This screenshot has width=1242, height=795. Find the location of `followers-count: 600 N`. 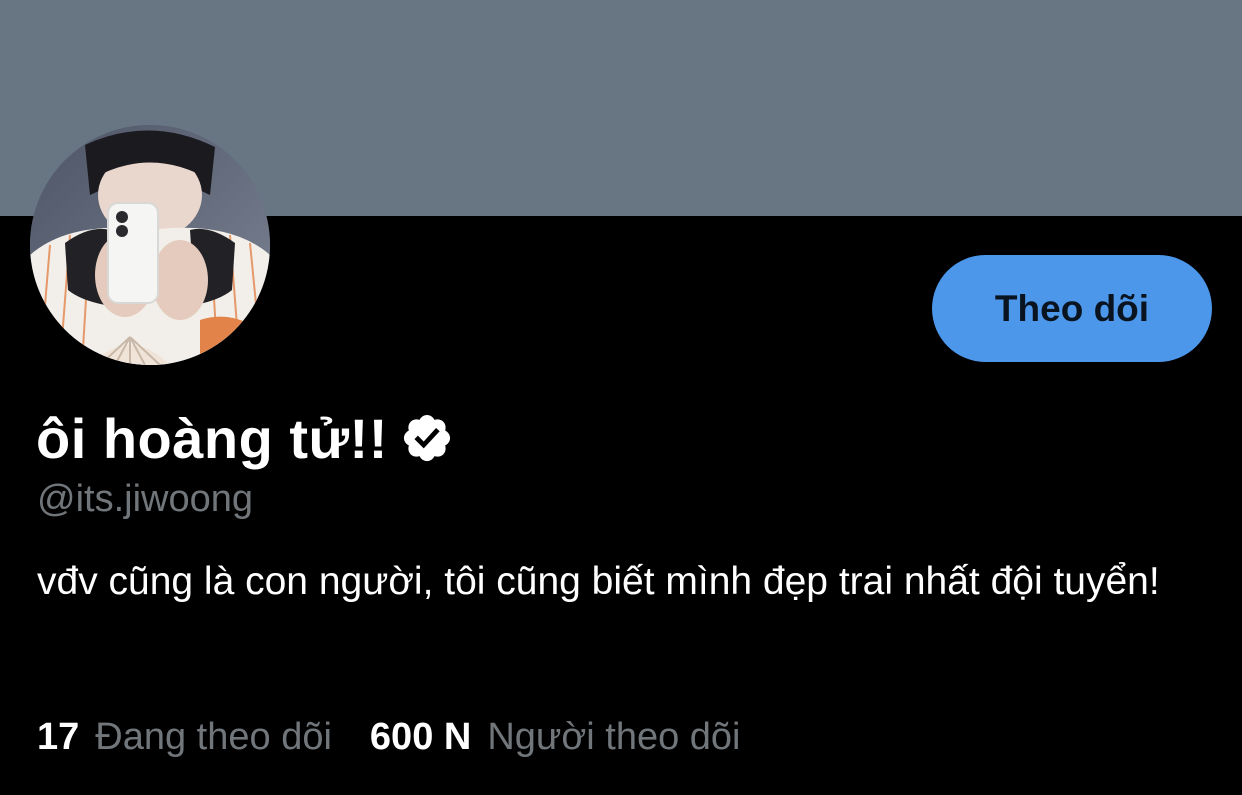

followers-count: 600 N is located at coordinates (420, 736).